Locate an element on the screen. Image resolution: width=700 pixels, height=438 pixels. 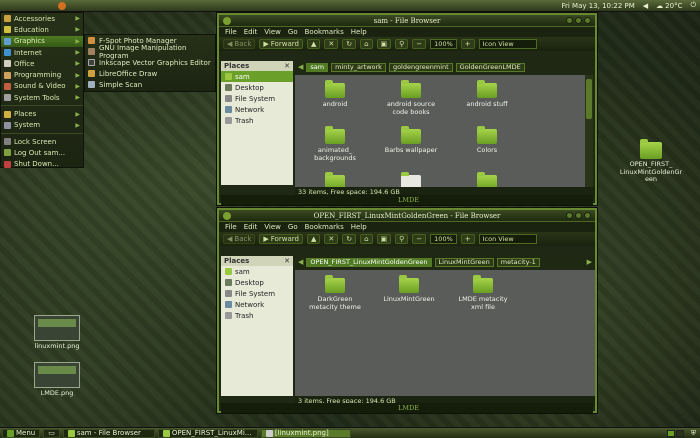
crumb-goldengreenlmde: GoldenGreenLMDE is located at coordinates (490, 67).